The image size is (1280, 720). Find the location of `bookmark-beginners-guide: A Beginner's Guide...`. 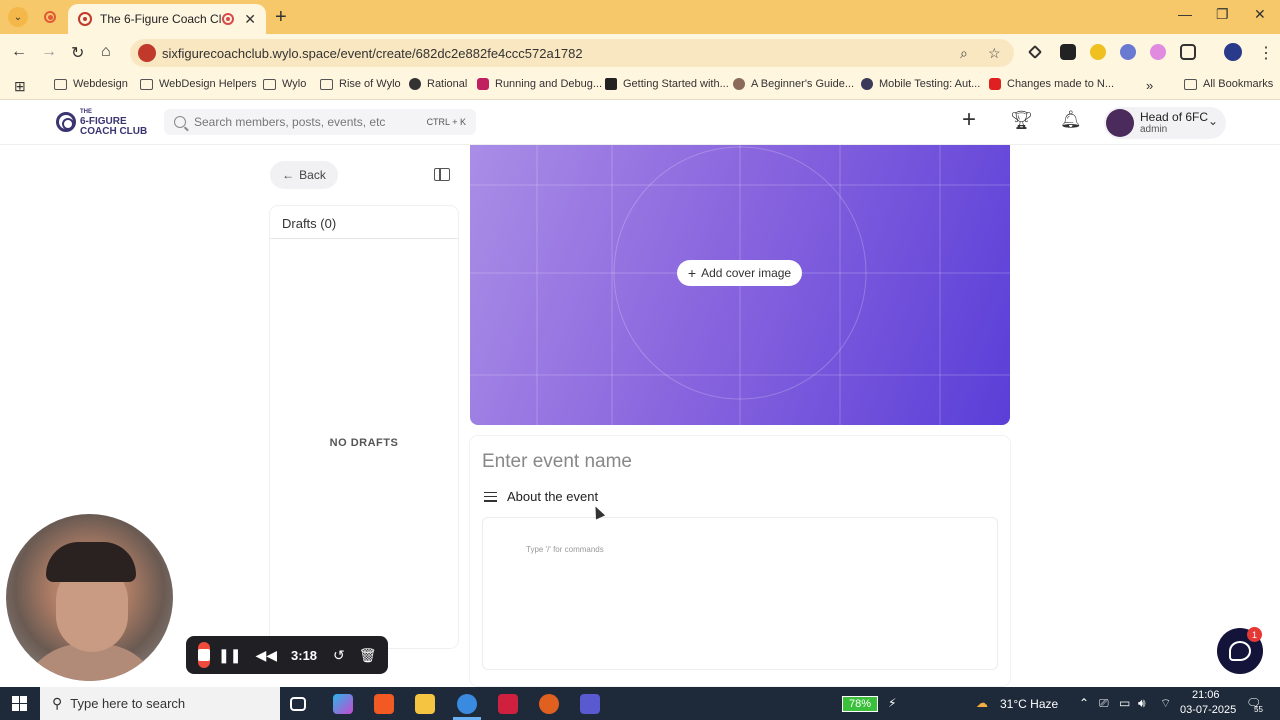

bookmark-beginners-guide: A Beginner's Guide... is located at coordinates (793, 84).